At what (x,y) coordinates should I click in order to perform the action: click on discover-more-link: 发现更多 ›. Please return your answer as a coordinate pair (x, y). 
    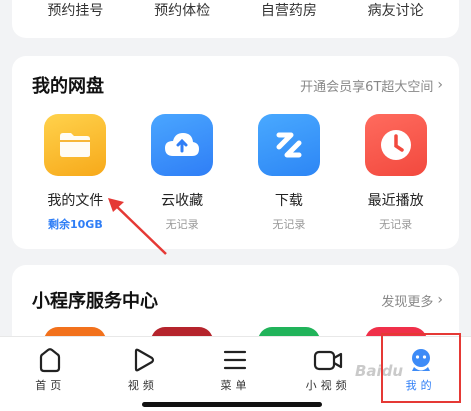
    Looking at the image, I should click on (412, 300).